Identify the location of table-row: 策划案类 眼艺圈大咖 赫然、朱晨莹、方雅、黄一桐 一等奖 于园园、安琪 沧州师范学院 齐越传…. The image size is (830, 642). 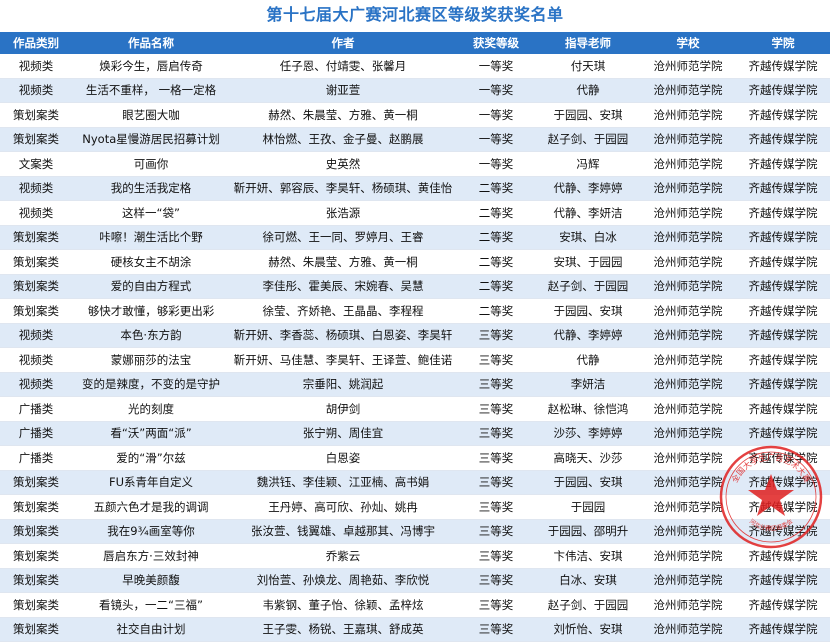
(415, 115).